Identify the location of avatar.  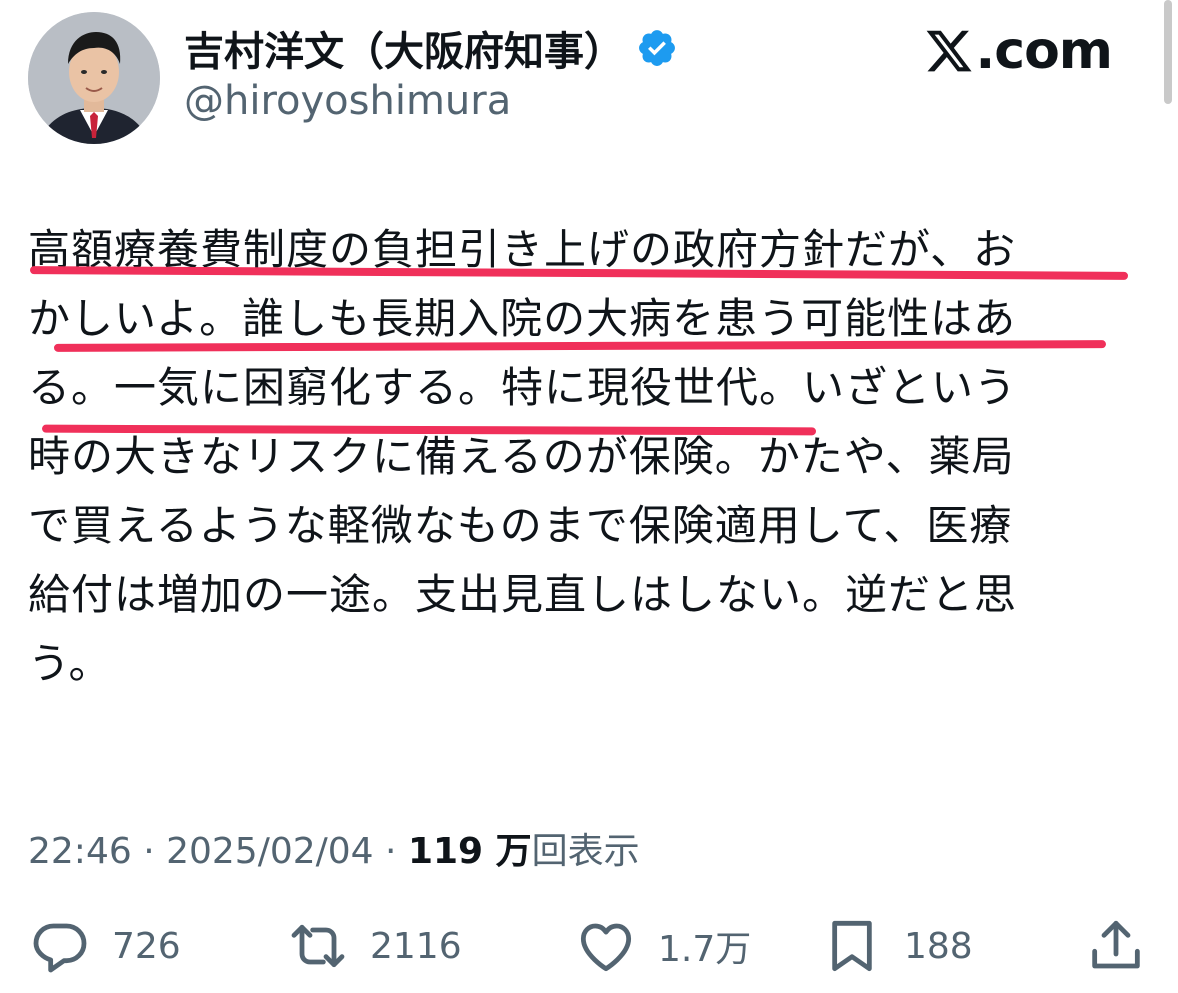
(94, 78).